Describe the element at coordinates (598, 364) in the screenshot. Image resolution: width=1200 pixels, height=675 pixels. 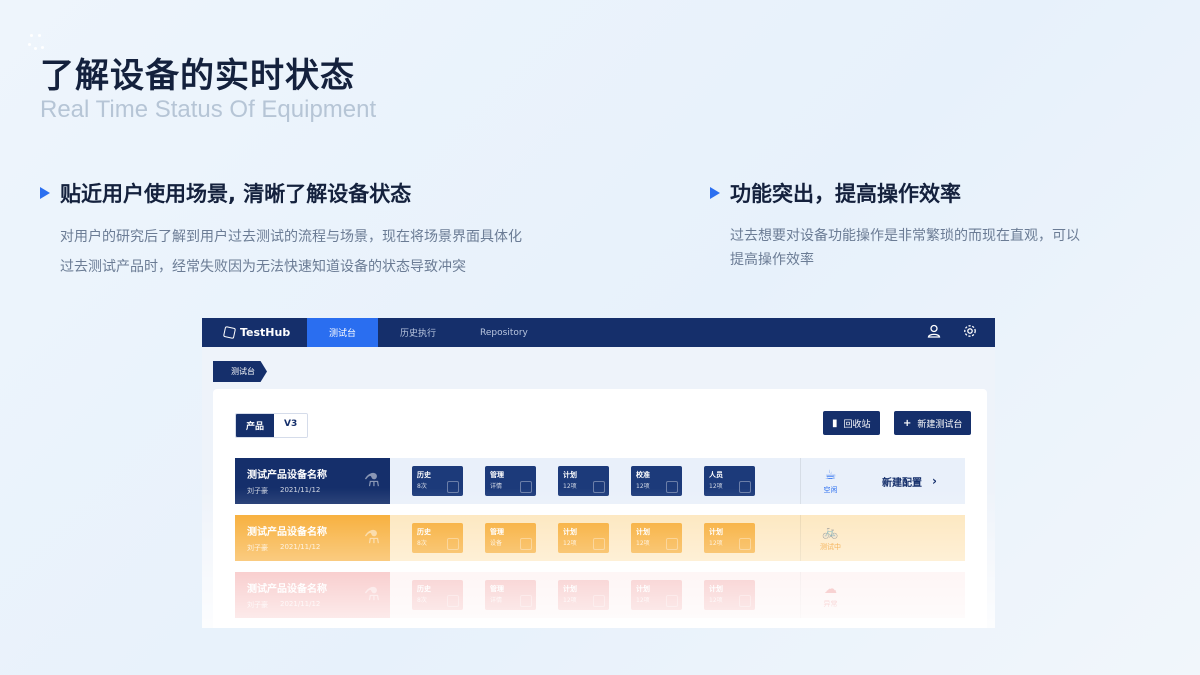
I see `breadcrumb: 测试台` at that location.